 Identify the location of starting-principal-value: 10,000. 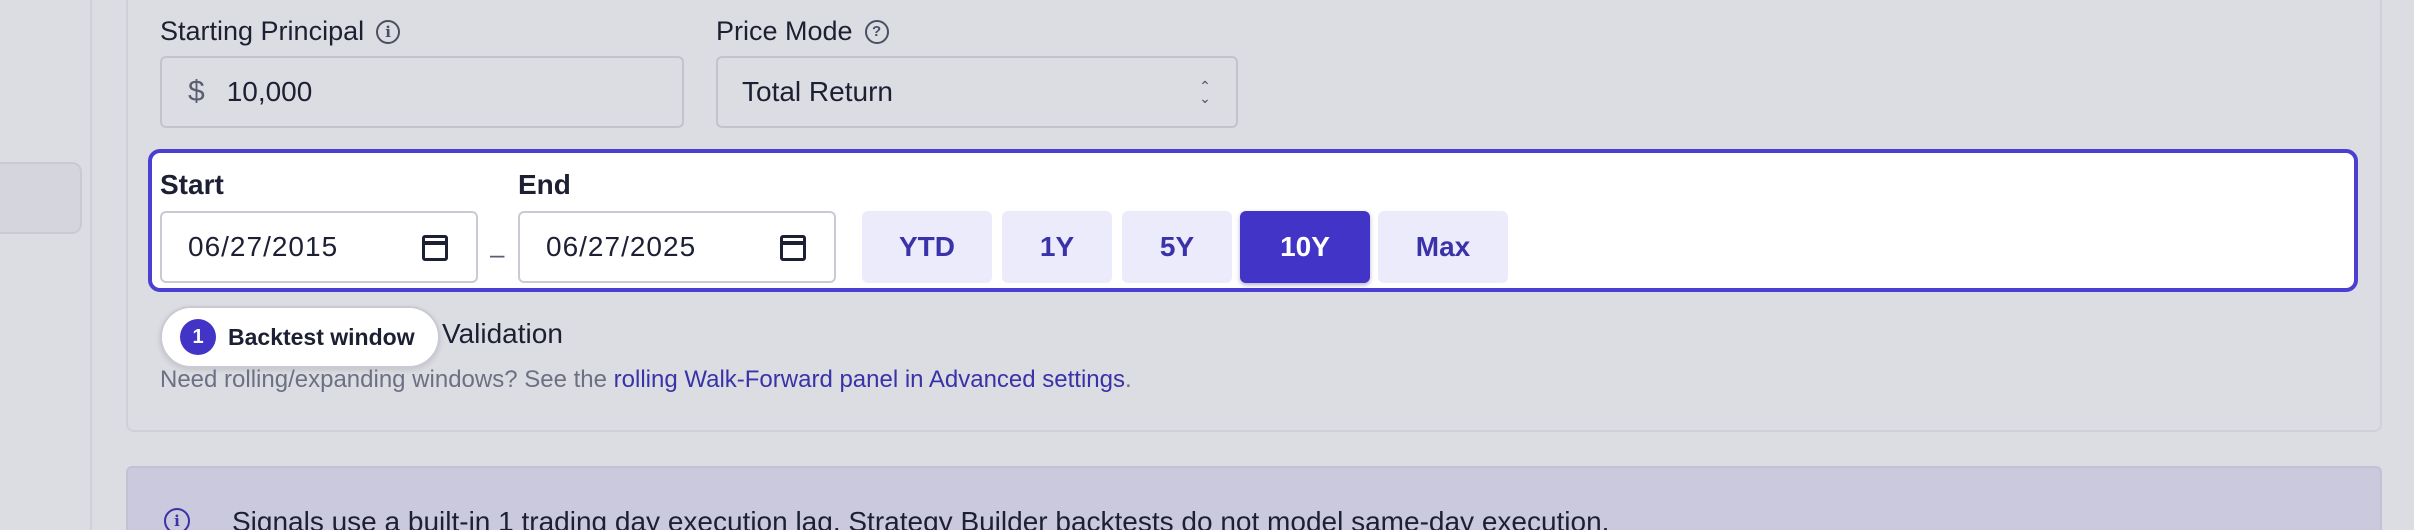
(269, 91).